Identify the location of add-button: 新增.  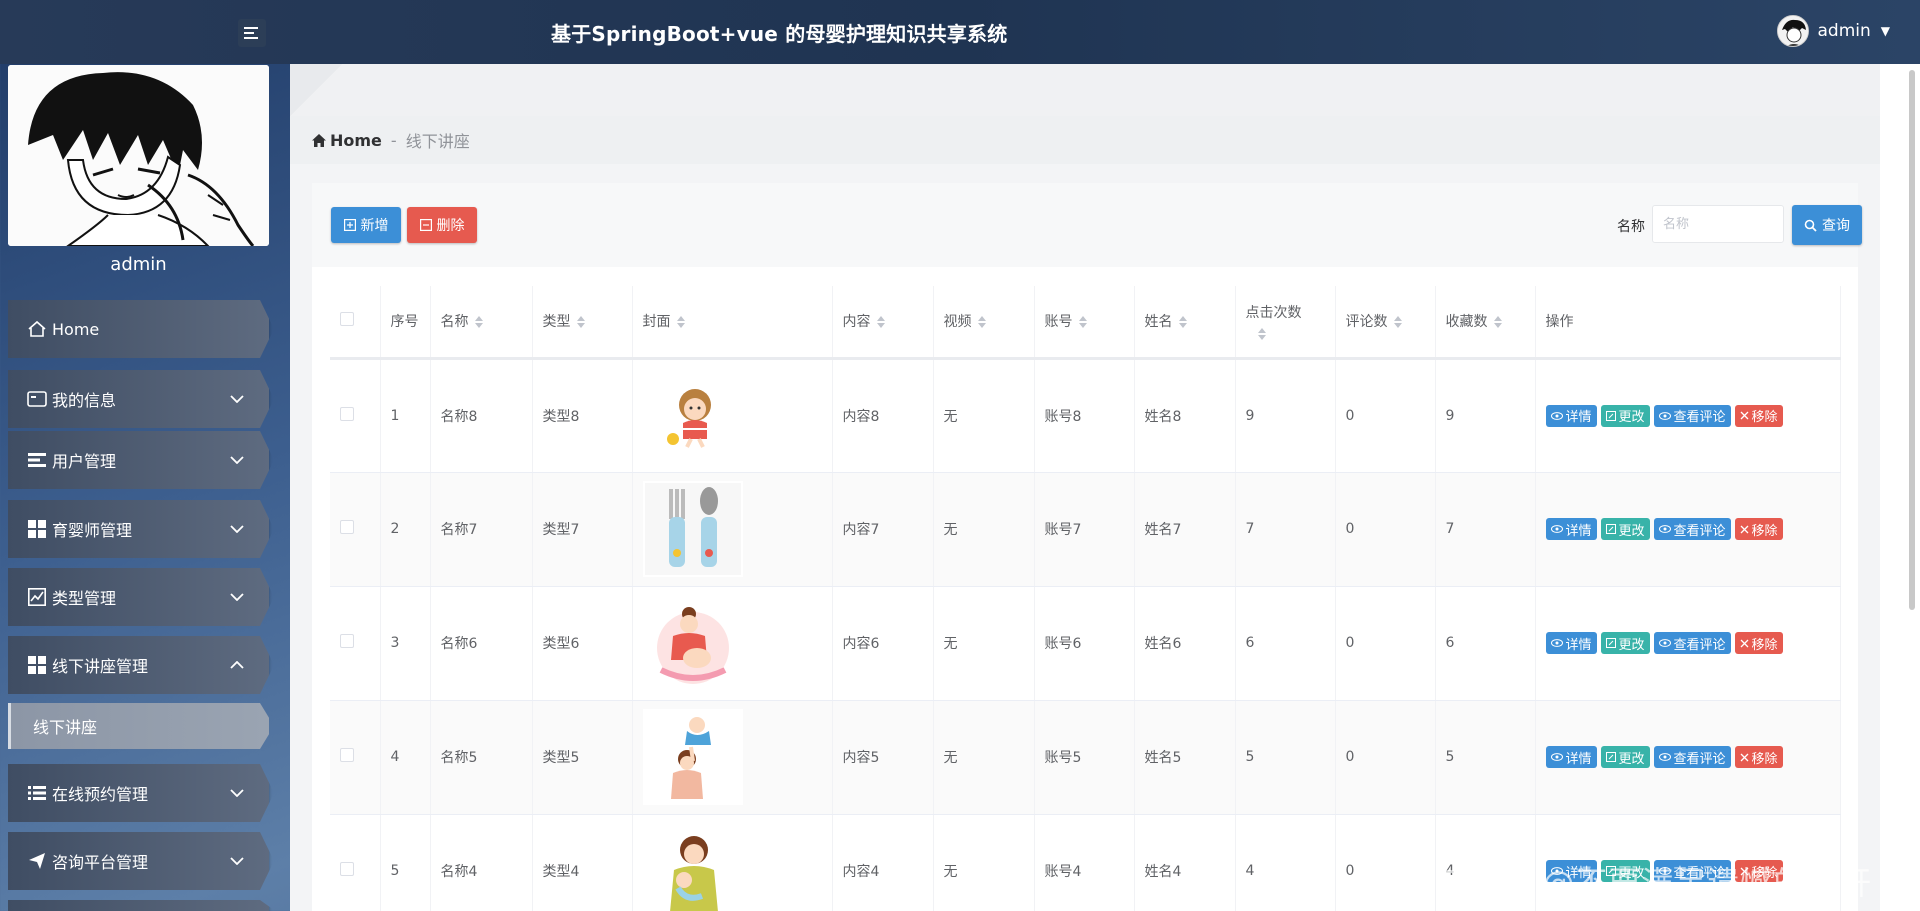
(366, 225).